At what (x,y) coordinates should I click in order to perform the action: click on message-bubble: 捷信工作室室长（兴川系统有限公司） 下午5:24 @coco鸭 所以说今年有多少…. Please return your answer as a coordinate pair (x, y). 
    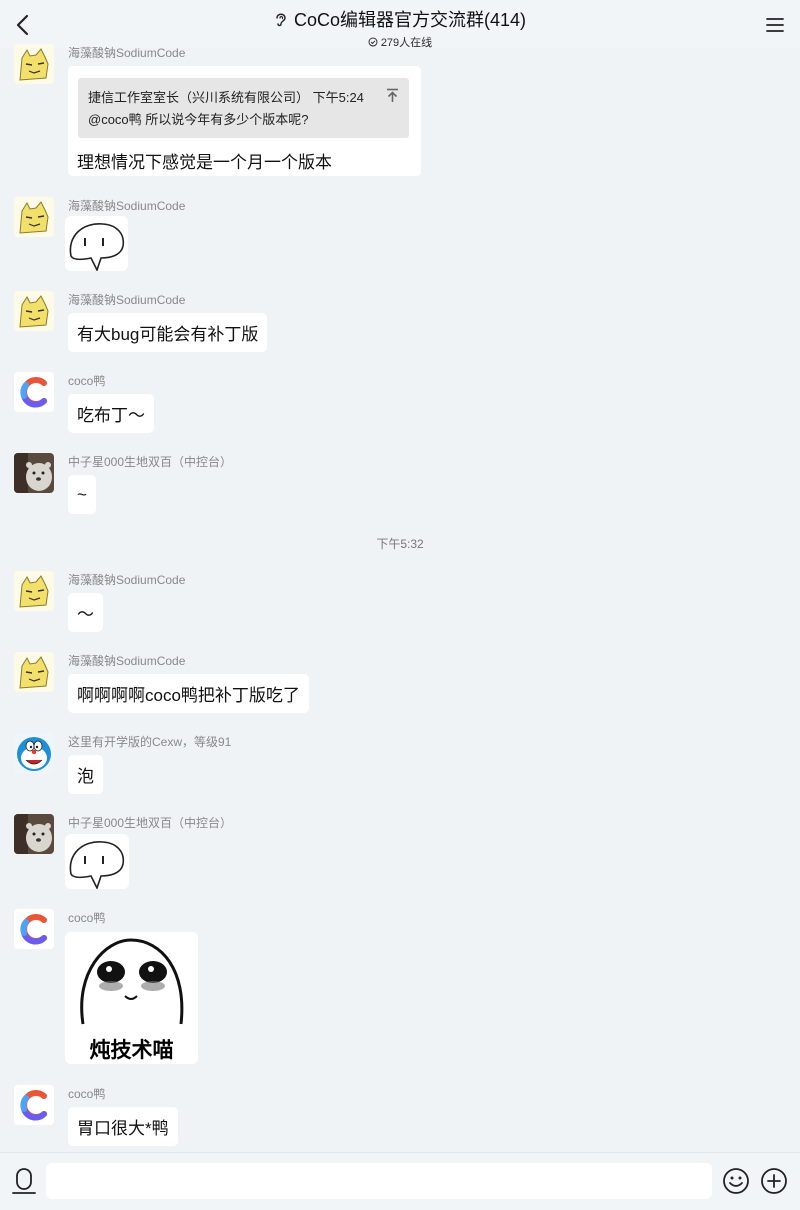
    Looking at the image, I should click on (244, 121).